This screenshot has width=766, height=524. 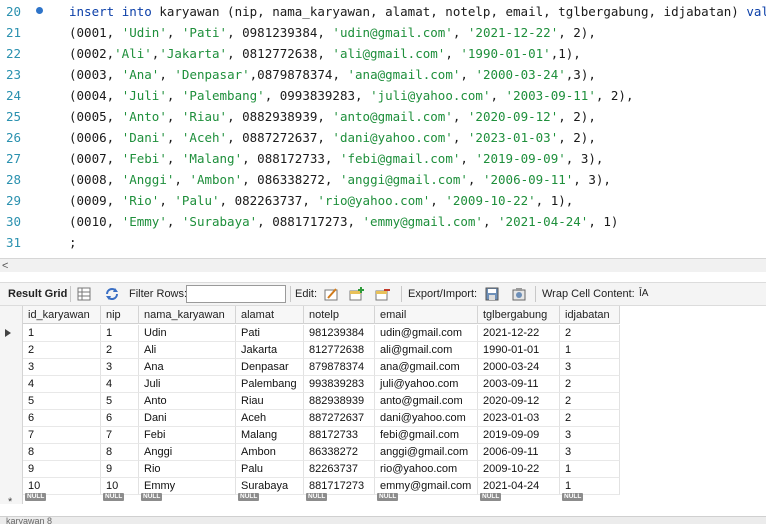 What do you see at coordinates (120, 401) in the screenshot?
I see `table-cell-nip: 5` at bounding box center [120, 401].